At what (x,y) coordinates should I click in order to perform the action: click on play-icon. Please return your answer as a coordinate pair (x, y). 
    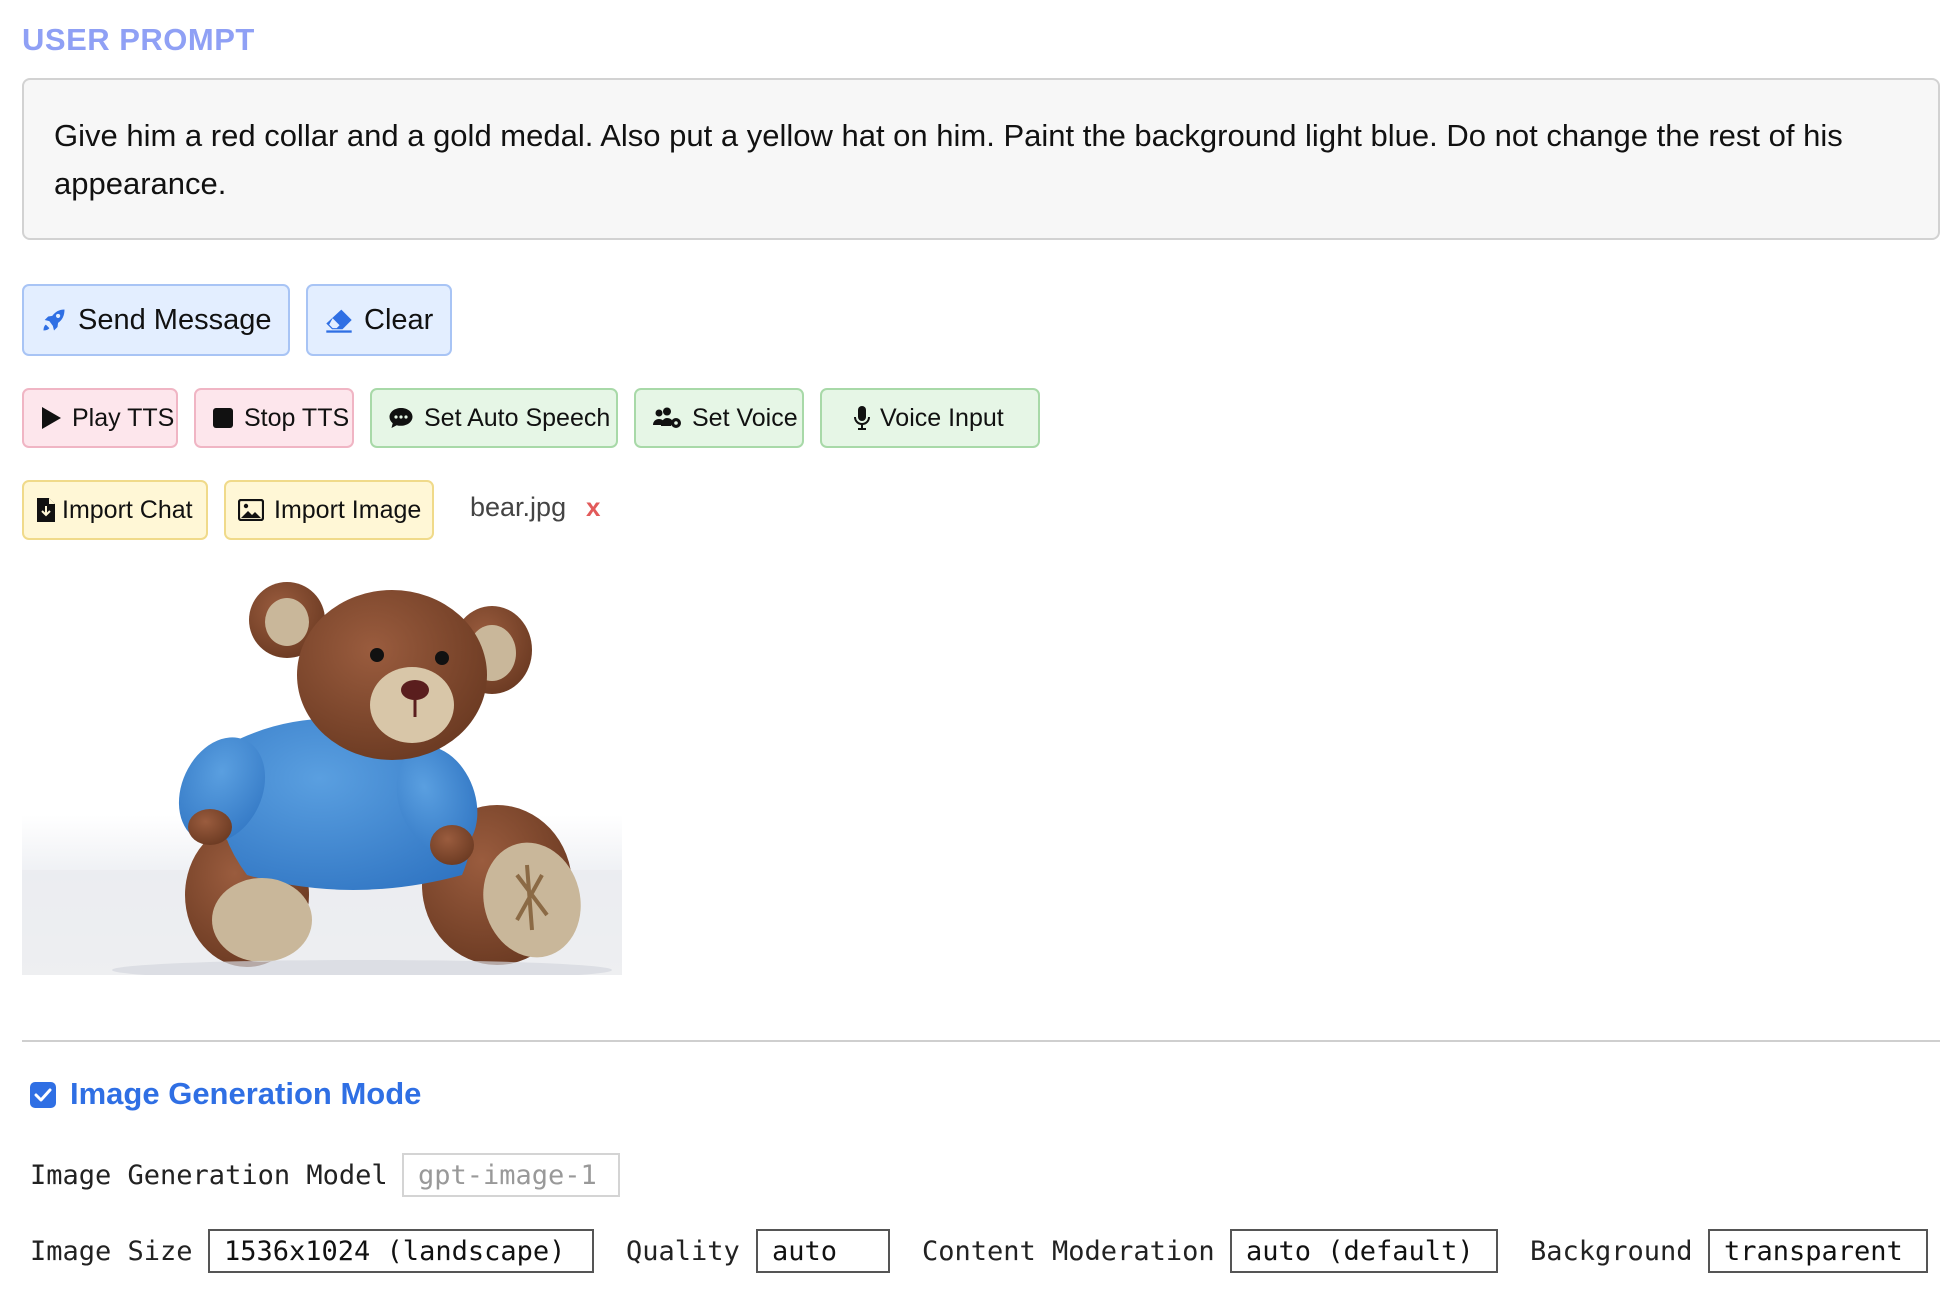
    Looking at the image, I should click on (51, 418).